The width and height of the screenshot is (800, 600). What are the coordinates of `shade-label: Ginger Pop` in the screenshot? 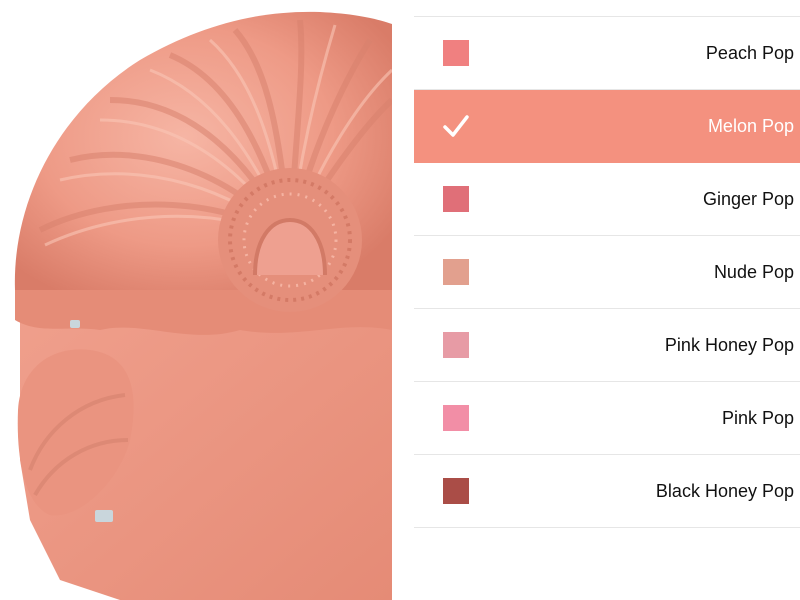 It's located at (748, 199).